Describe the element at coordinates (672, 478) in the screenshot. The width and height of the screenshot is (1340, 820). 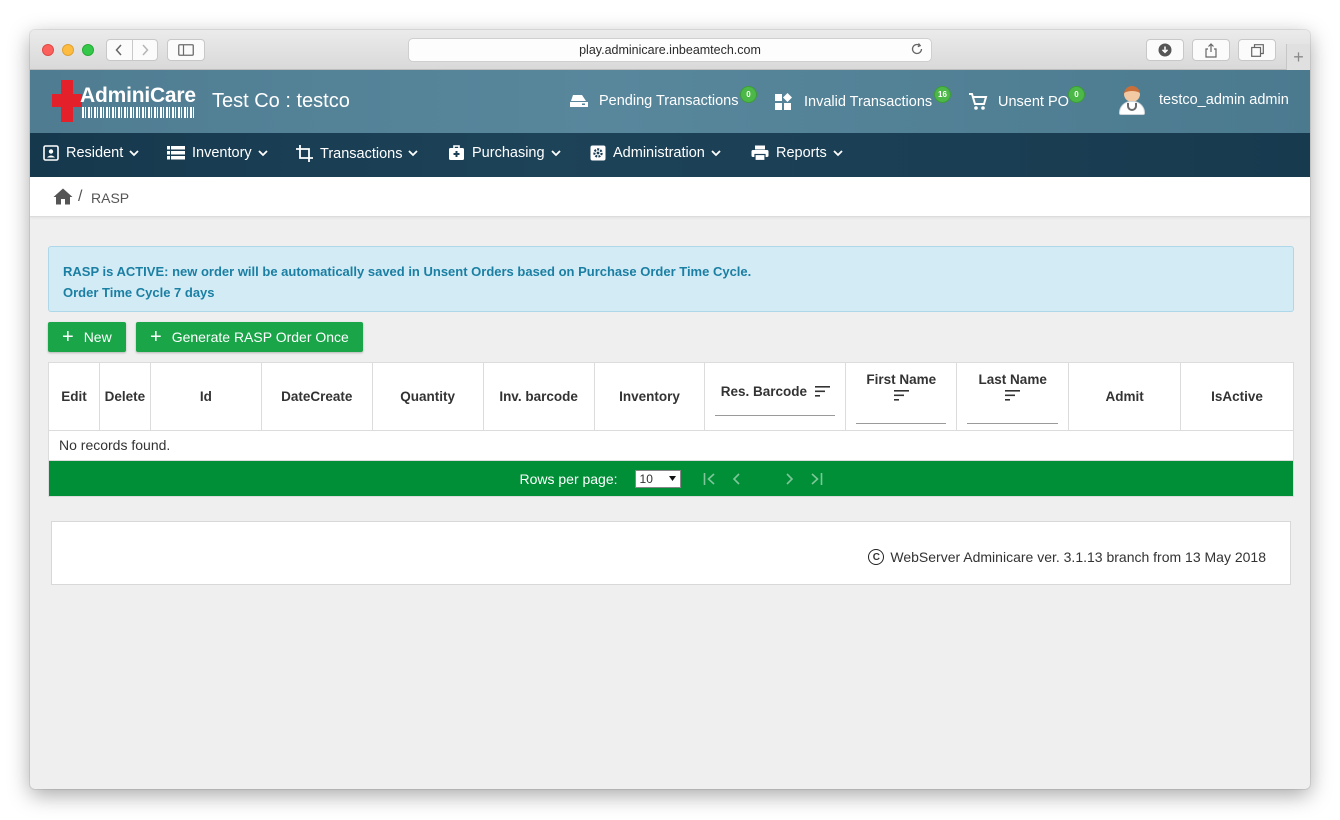
I see `dropdown-arrow-icon` at that location.